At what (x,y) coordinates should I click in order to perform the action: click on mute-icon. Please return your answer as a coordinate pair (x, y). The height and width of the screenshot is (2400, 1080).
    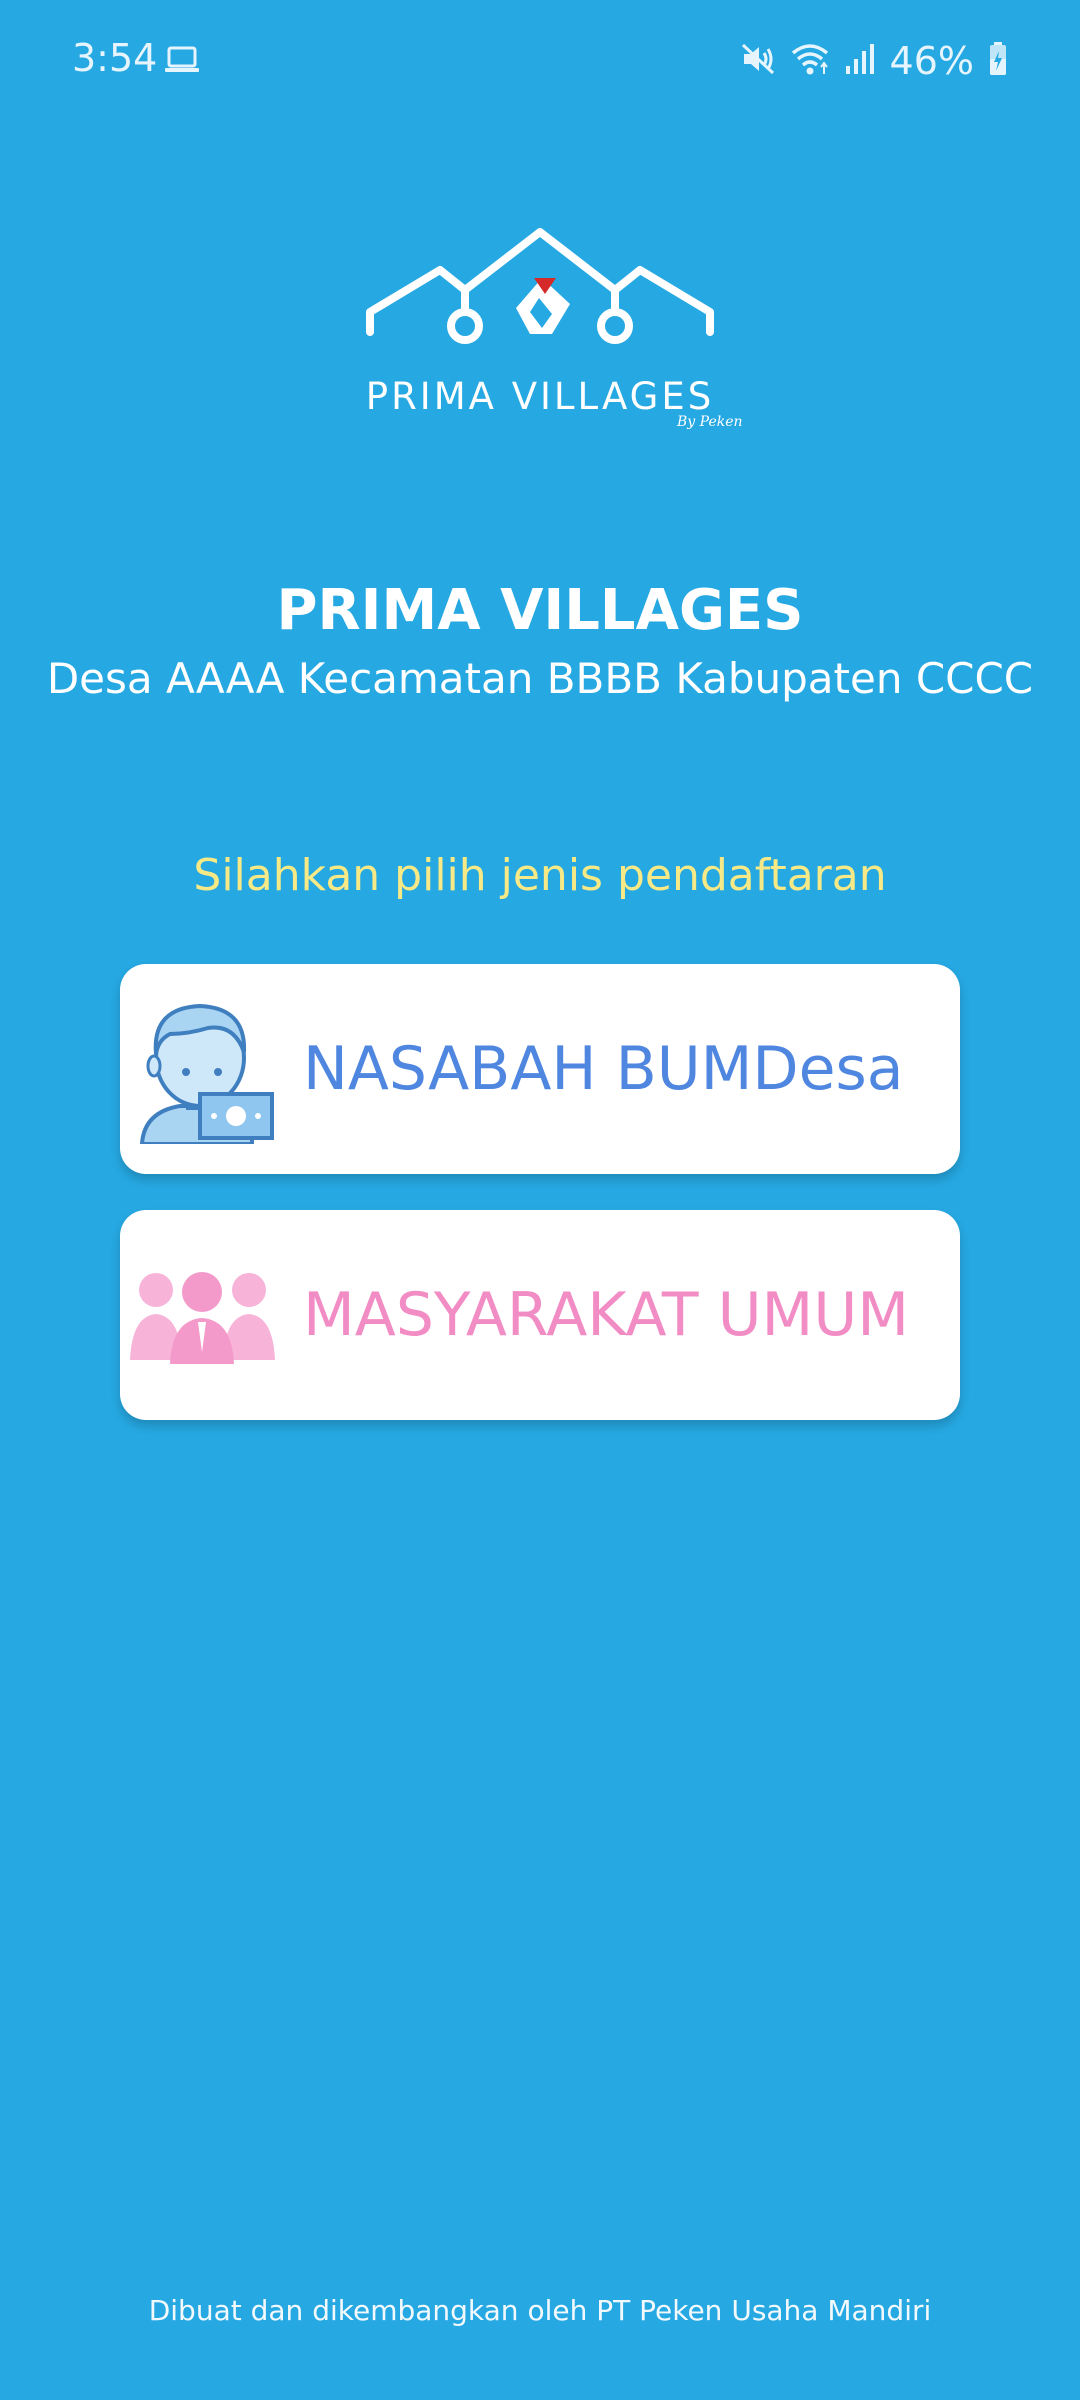
    Looking at the image, I should click on (758, 61).